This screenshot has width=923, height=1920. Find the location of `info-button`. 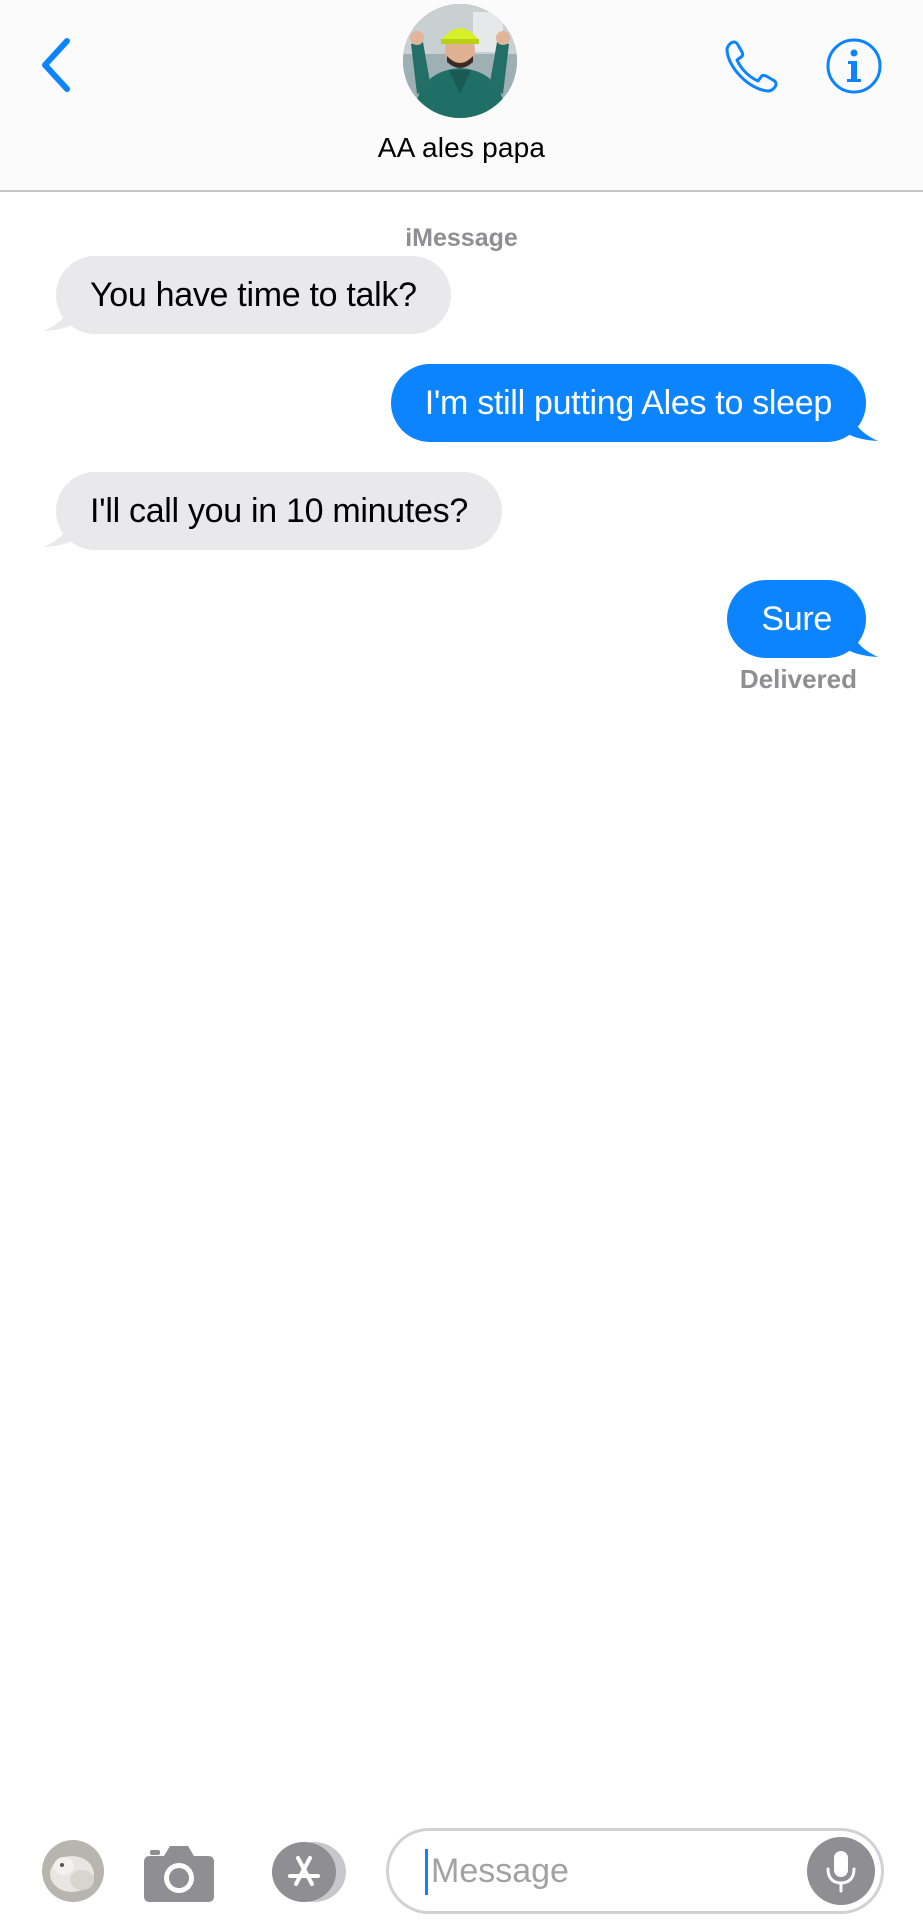

info-button is located at coordinates (854, 66).